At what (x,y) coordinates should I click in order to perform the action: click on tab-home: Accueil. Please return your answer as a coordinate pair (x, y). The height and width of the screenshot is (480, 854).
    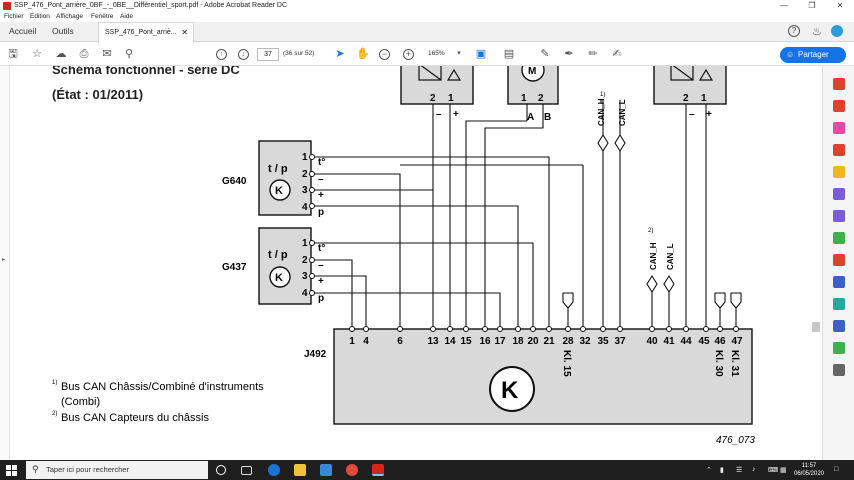
    Looking at the image, I should click on (22, 31).